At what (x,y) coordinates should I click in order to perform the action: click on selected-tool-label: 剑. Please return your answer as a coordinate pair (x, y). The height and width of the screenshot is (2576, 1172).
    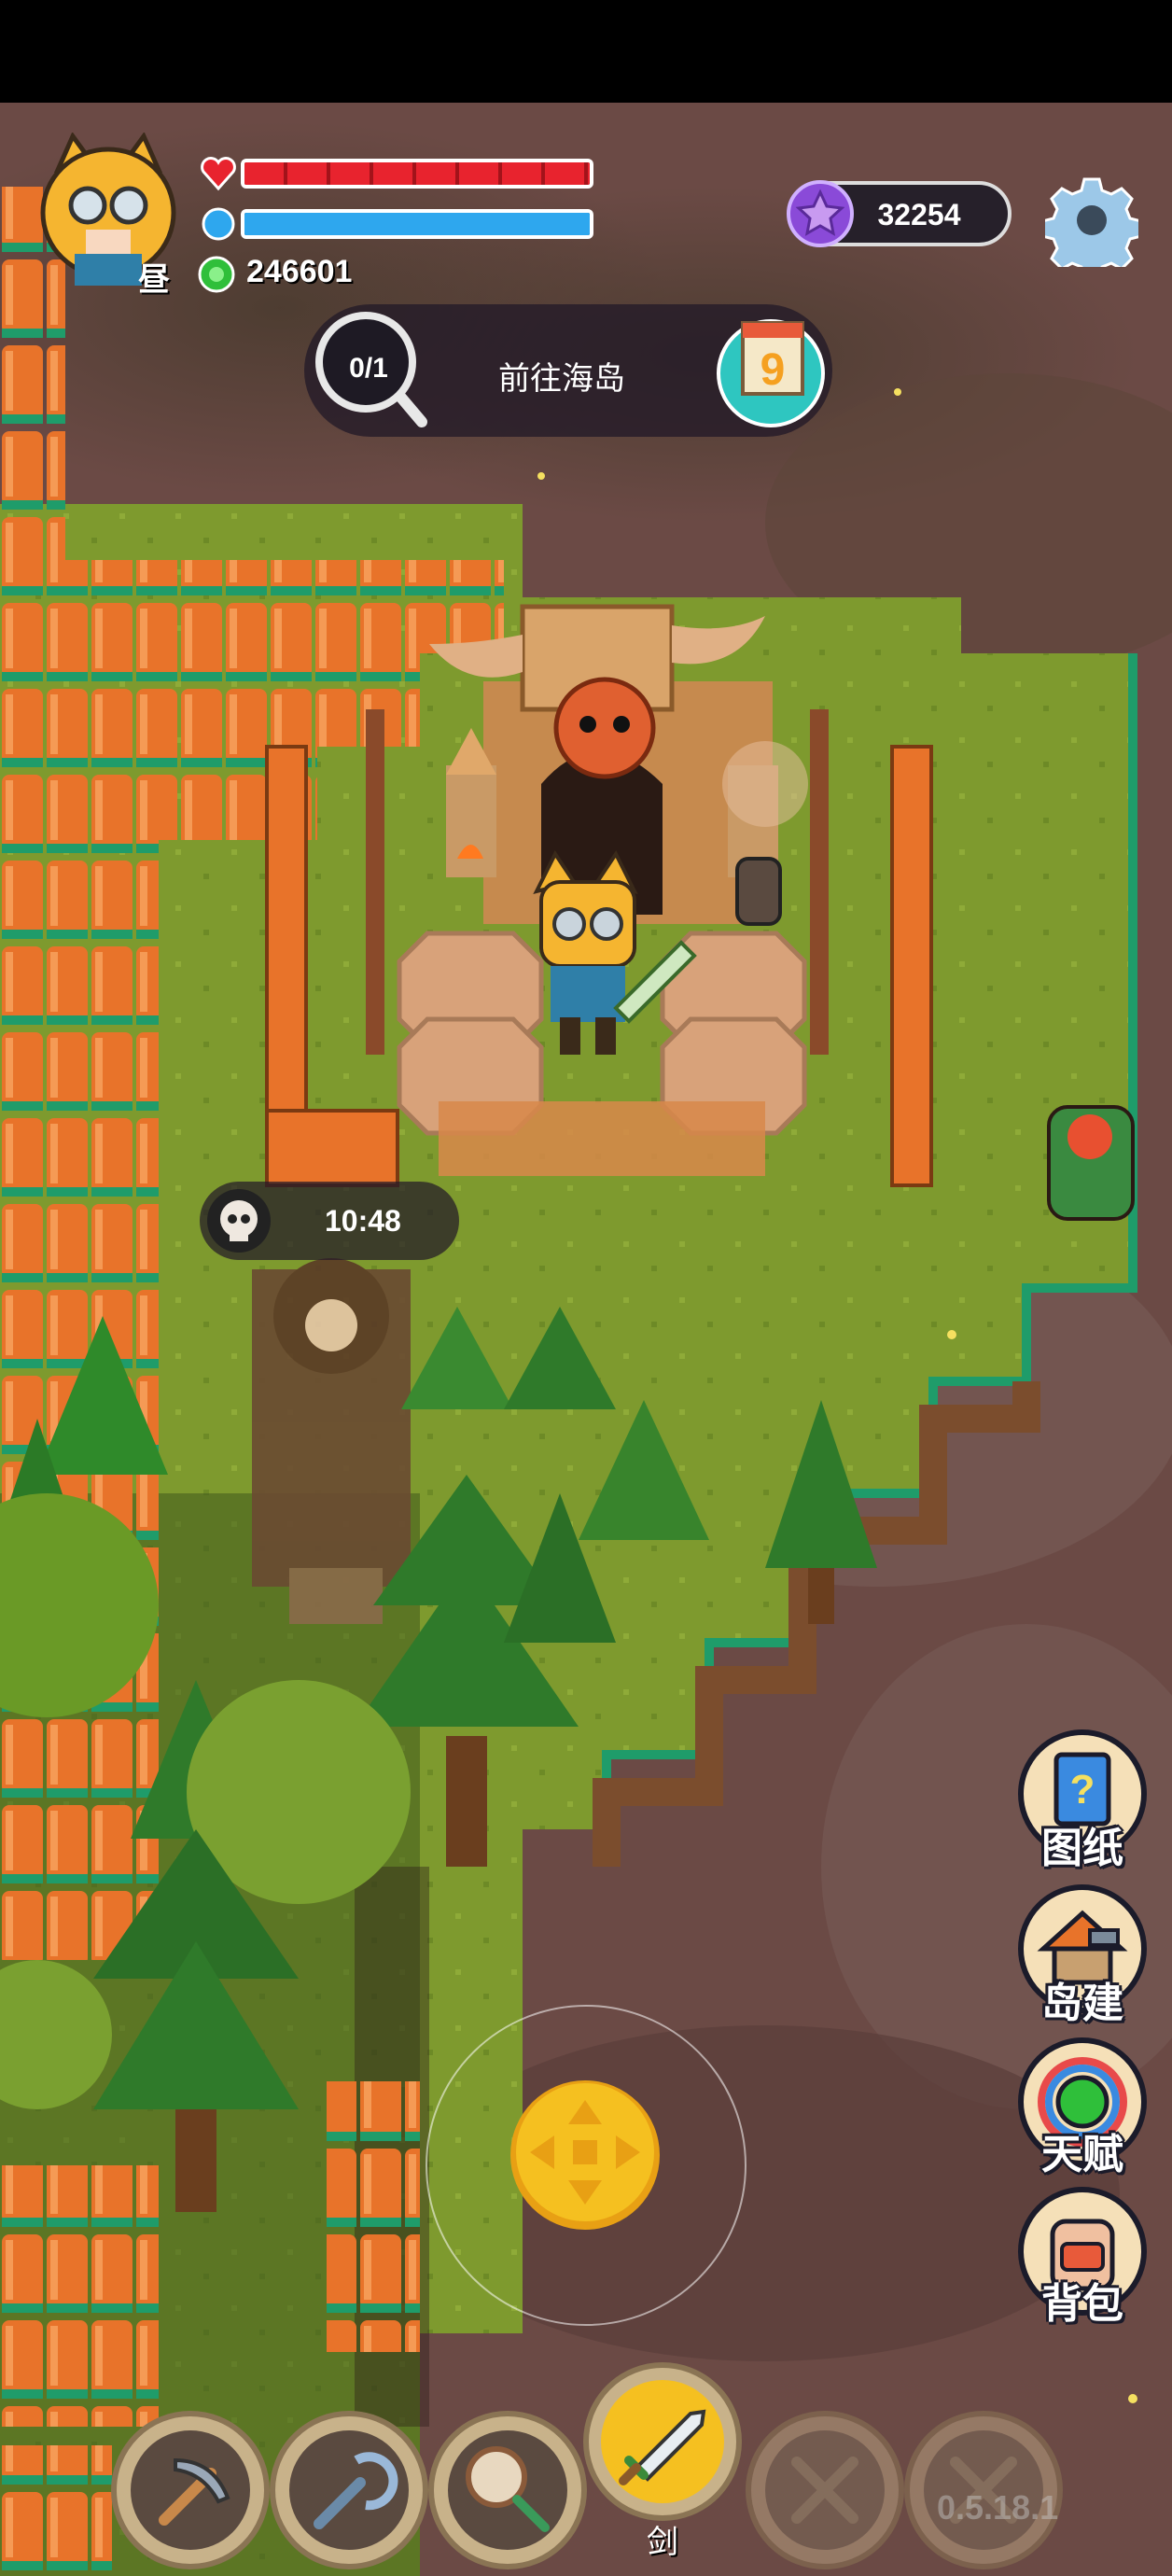
    Looking at the image, I should click on (662, 2542).